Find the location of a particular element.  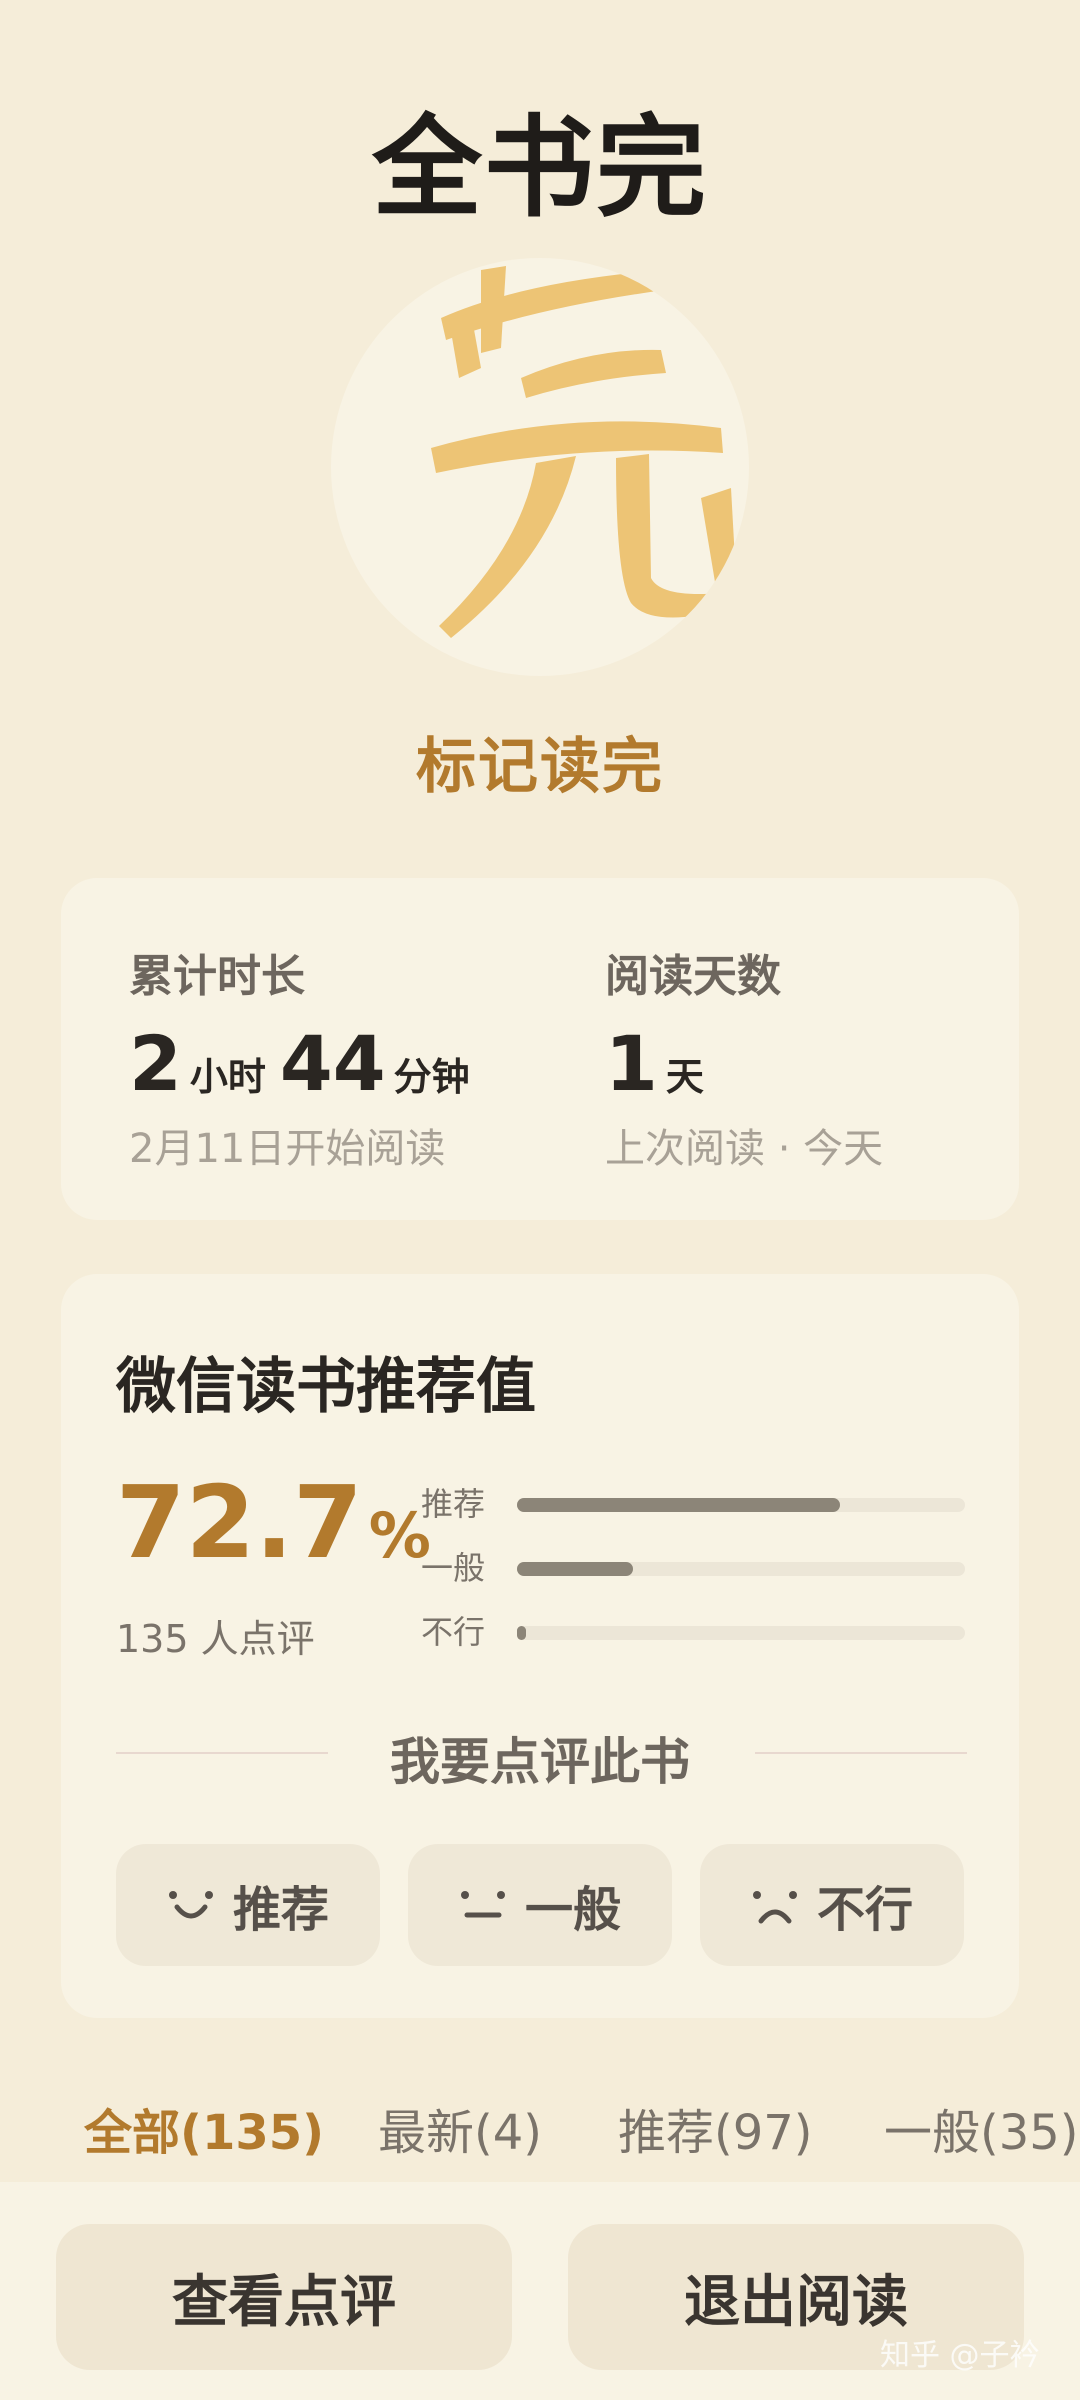

rate-average-button: 一般 is located at coordinates (540, 1905).